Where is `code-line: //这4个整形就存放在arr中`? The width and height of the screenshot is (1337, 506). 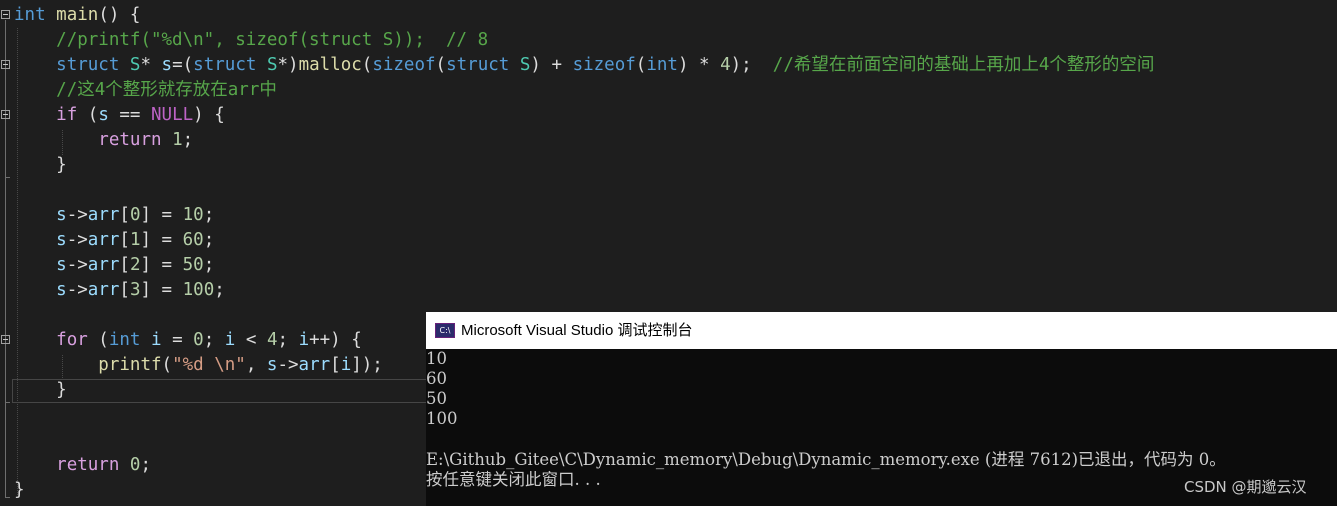 code-line: //这4个整形就存放在arr中 is located at coordinates (145, 90).